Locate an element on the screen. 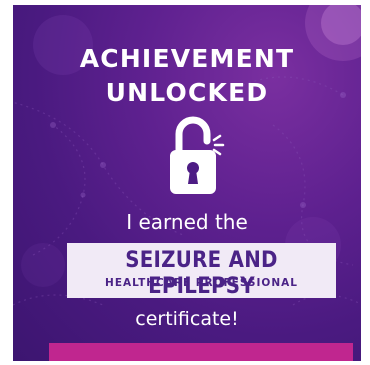 The width and height of the screenshot is (370, 365). certificate-subtitle: HEALTHCARE PROFESSIONAL is located at coordinates (201, 283).